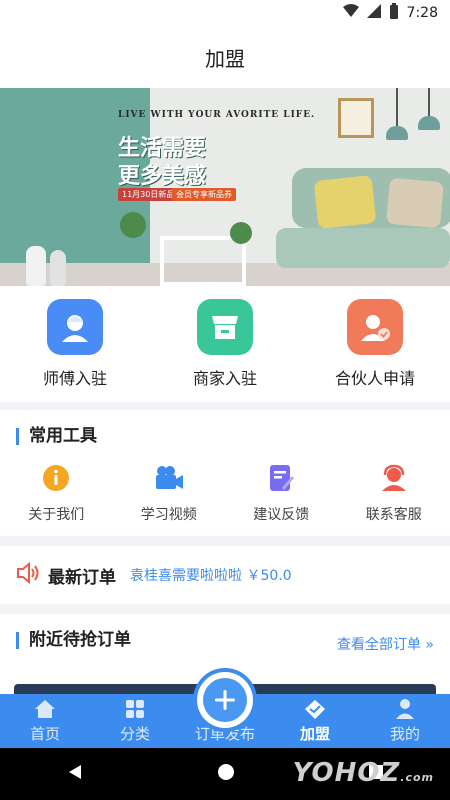  Describe the element at coordinates (281, 480) in the screenshot. I see `feedback-icon` at that location.